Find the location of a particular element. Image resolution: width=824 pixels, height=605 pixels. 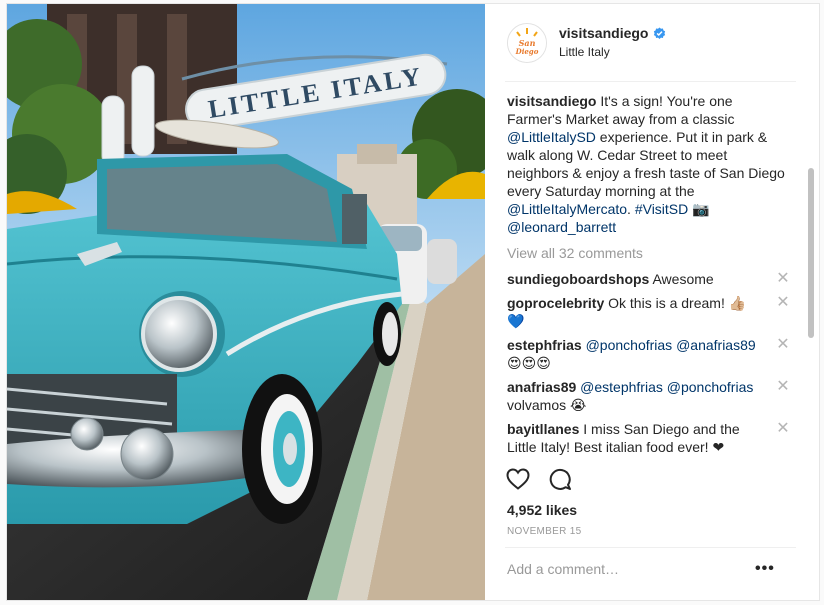

post-header: San Diego visitsandiego Little Italy is located at coordinates (652, 42).